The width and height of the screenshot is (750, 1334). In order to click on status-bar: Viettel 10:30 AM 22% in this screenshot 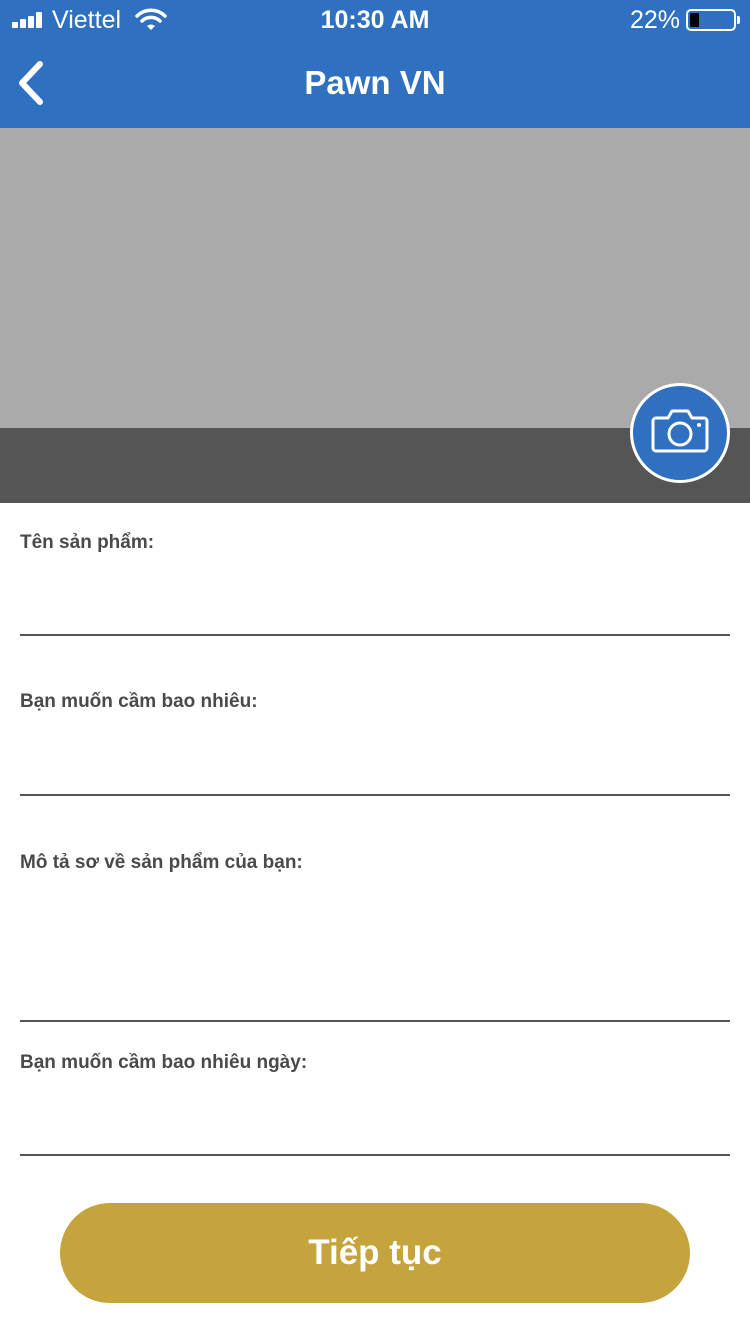, I will do `click(375, 20)`.